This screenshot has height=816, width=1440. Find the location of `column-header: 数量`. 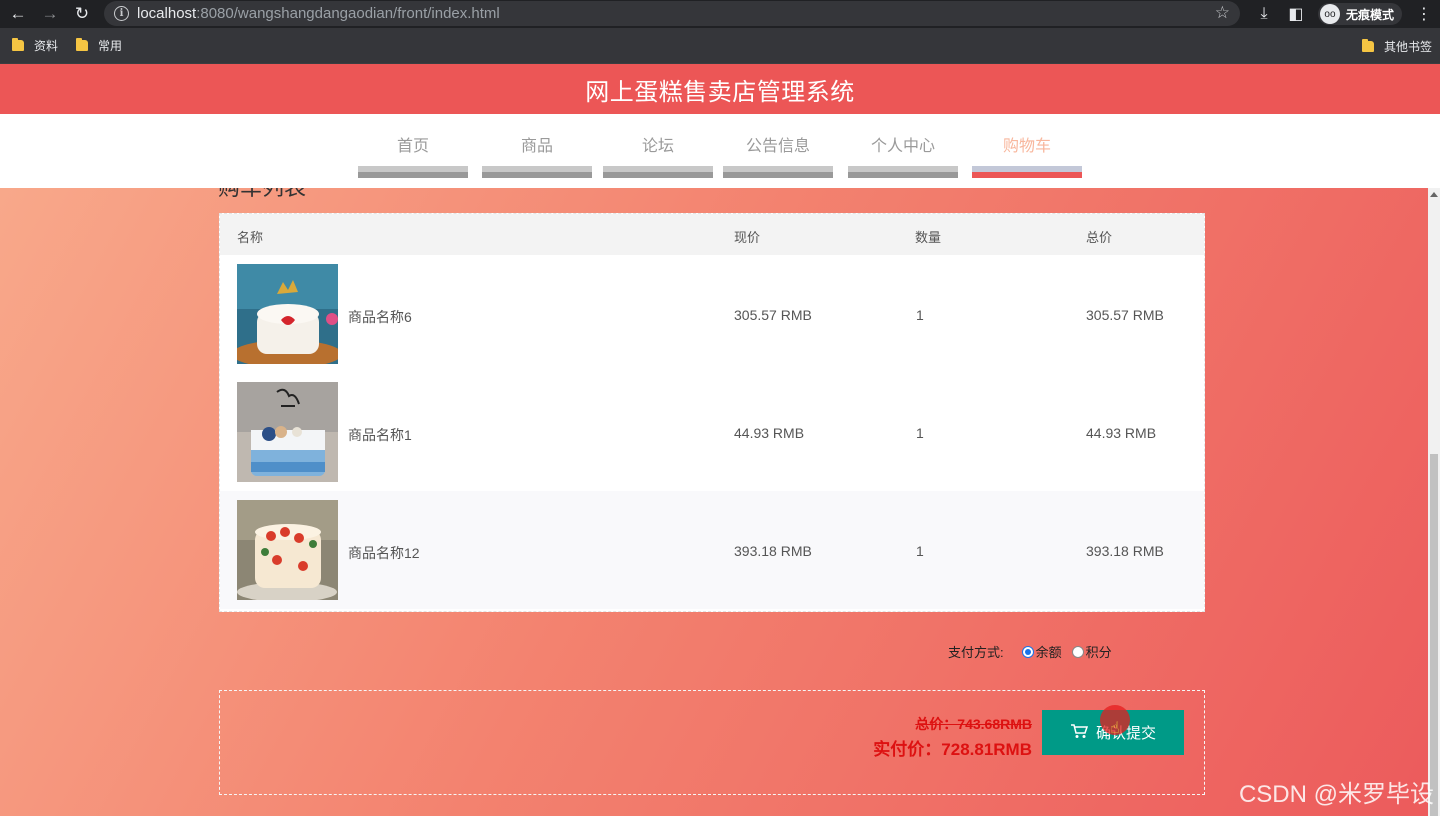

column-header: 数量 is located at coordinates (928, 237).